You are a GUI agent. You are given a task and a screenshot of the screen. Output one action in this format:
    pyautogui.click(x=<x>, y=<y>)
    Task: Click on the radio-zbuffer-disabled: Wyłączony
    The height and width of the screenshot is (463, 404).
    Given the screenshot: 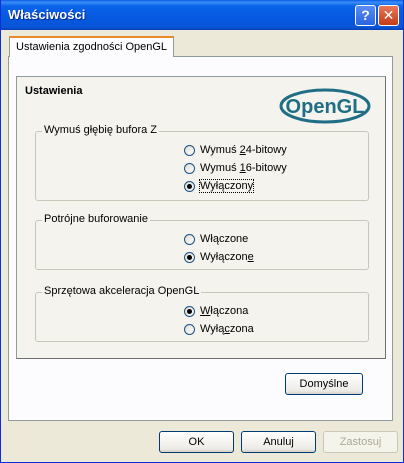 What is the action you would take?
    pyautogui.click(x=219, y=186)
    